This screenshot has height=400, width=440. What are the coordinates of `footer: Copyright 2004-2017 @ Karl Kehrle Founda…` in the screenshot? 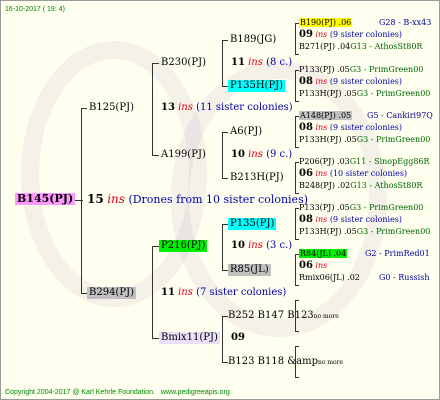 It's located at (117, 393).